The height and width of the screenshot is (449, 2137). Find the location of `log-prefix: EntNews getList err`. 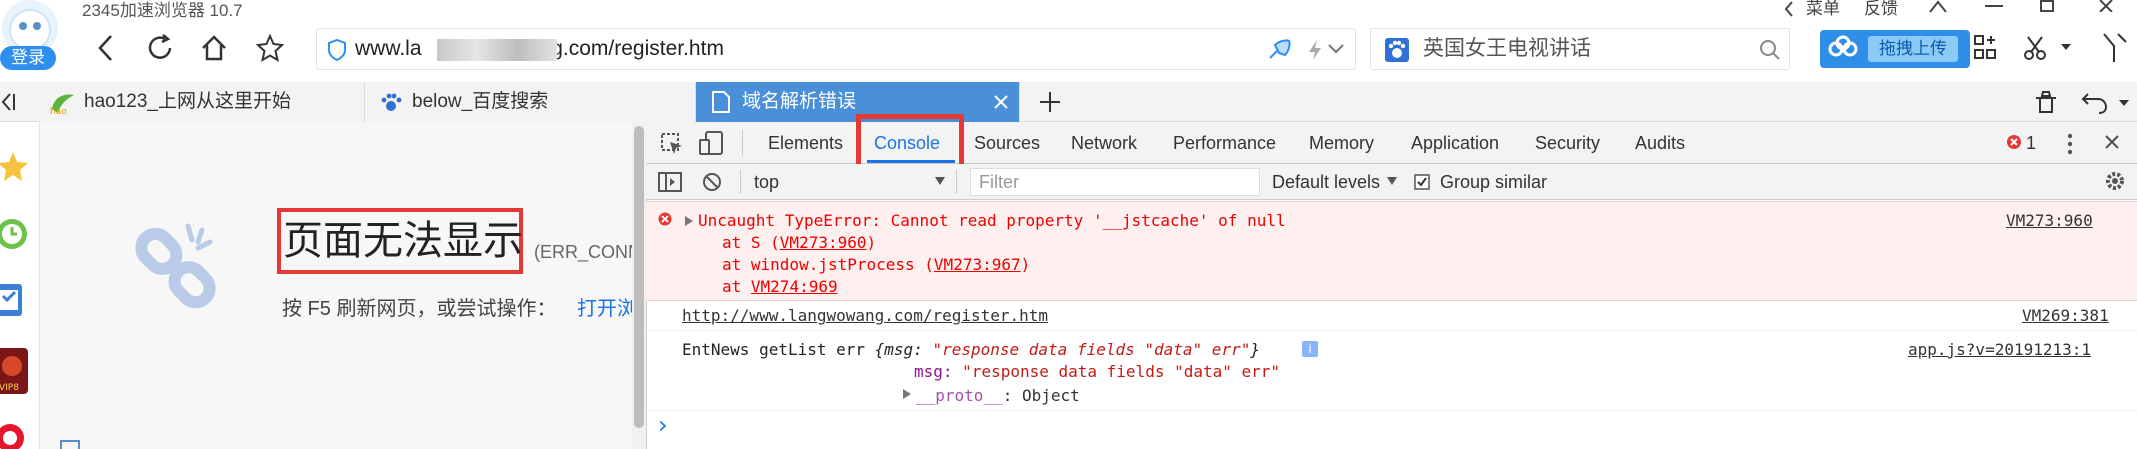

log-prefix: EntNews getList err is located at coordinates (778, 349).